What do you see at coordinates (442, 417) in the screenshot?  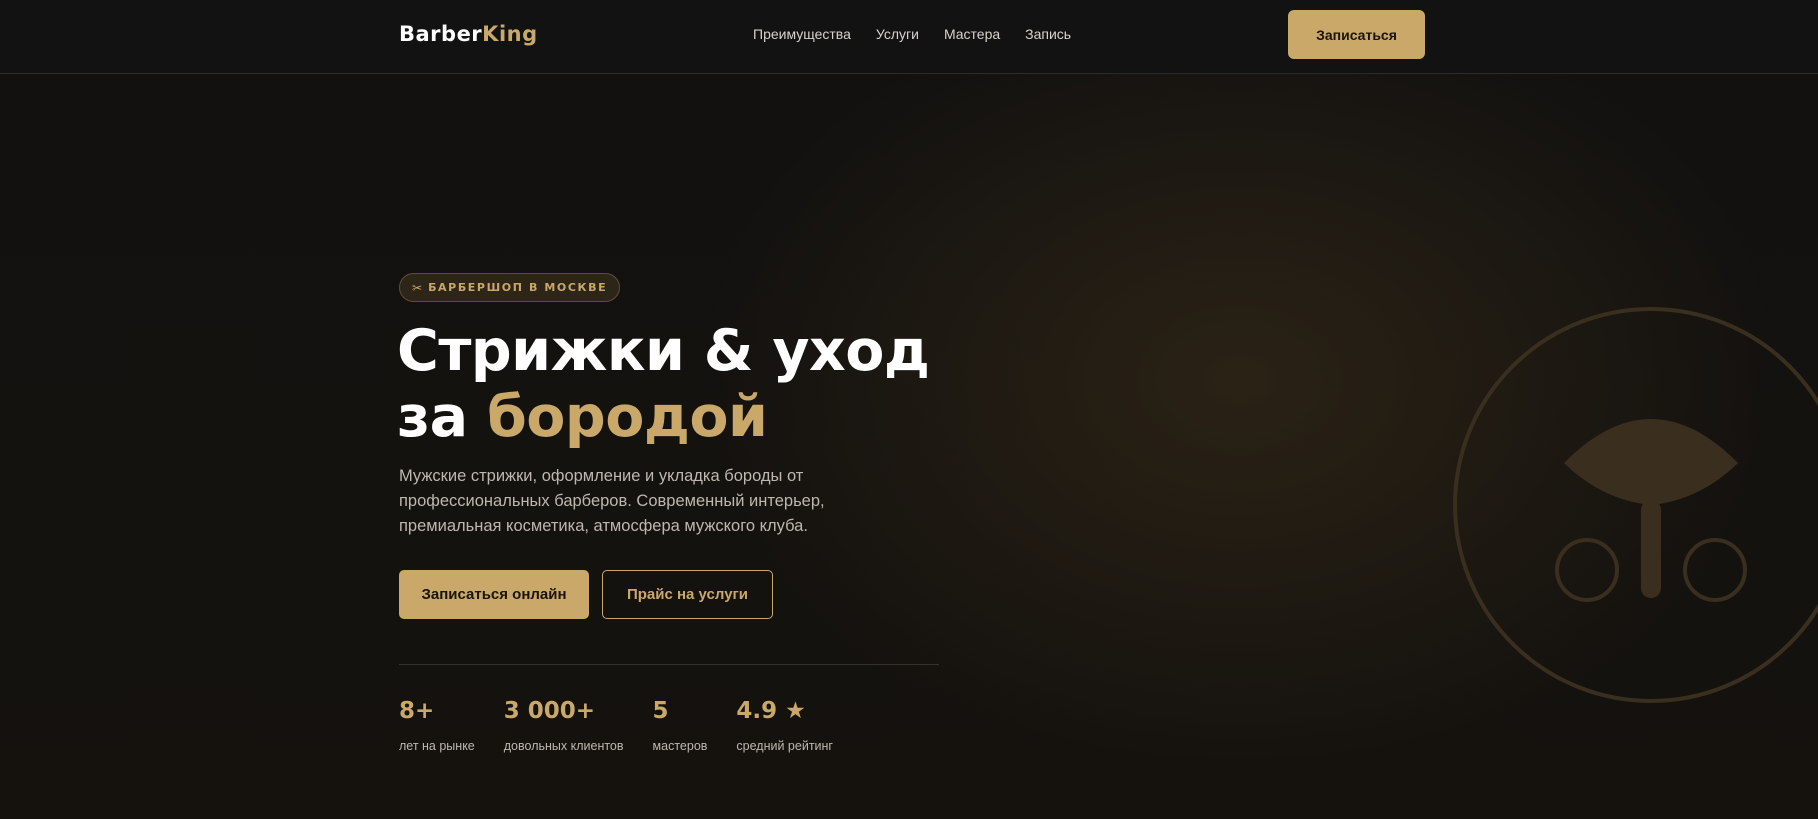 I see `hero-title-plain: за` at bounding box center [442, 417].